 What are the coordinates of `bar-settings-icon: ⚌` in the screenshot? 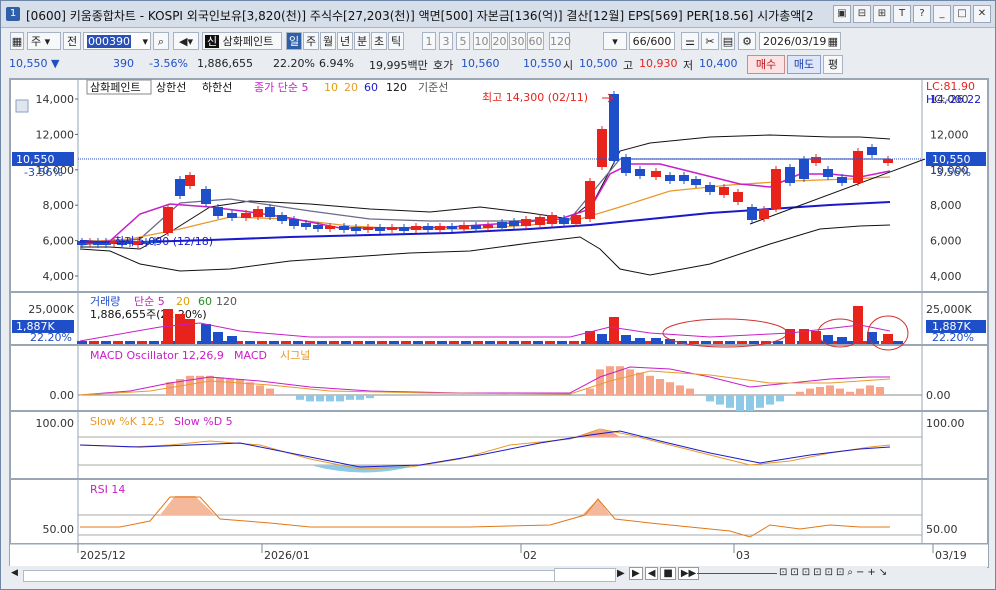 It's located at (690, 41).